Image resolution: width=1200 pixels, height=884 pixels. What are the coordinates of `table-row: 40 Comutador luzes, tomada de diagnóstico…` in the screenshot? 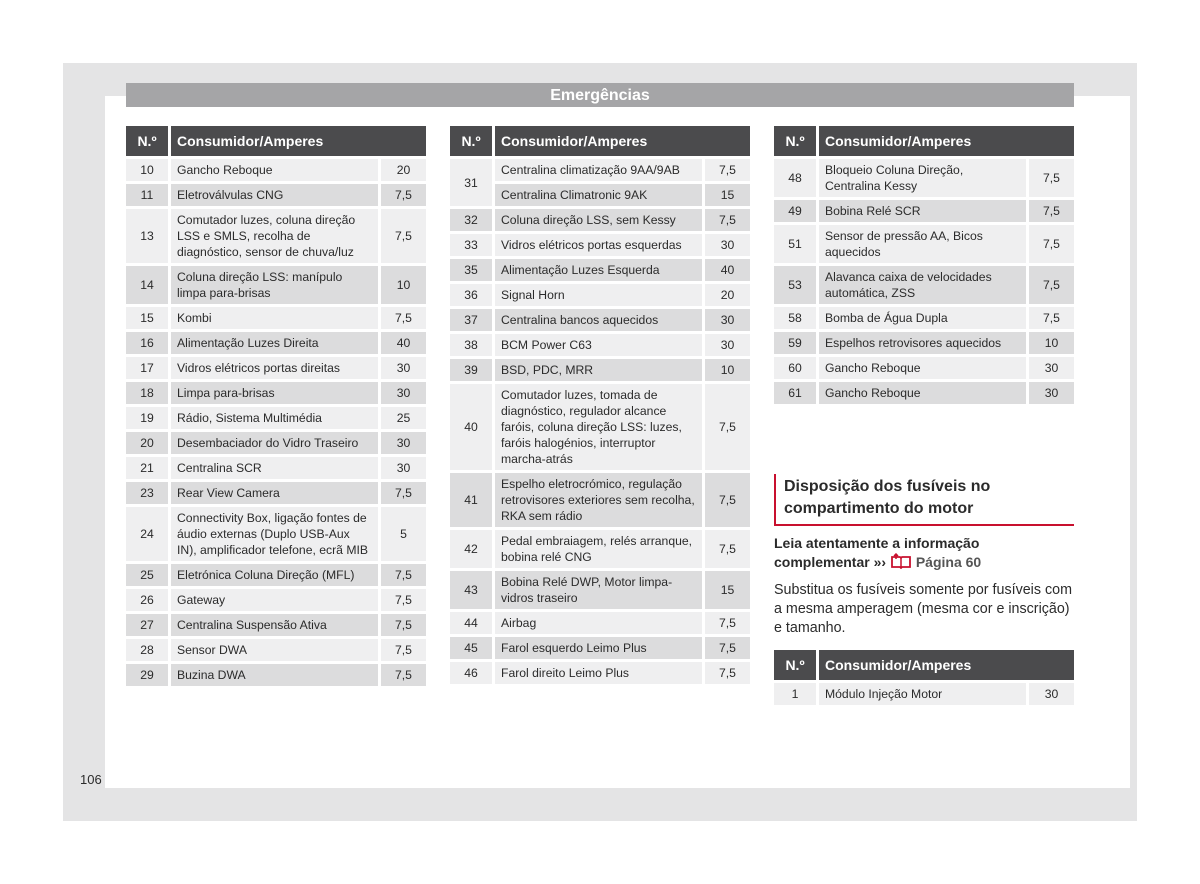 It's located at (600, 428).